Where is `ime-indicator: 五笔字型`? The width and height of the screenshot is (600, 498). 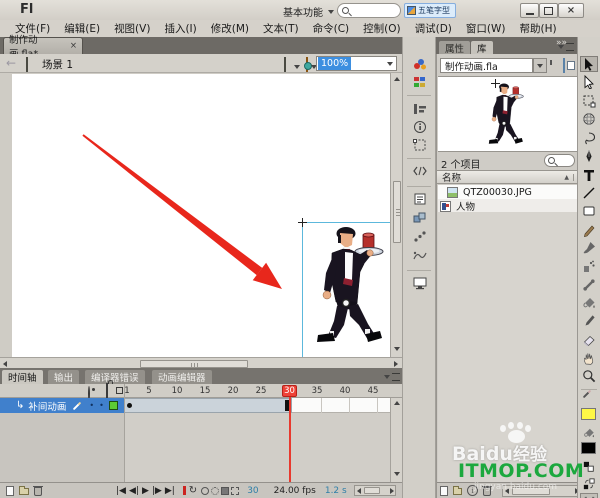 ime-indicator: 五笔字型 is located at coordinates (430, 10).